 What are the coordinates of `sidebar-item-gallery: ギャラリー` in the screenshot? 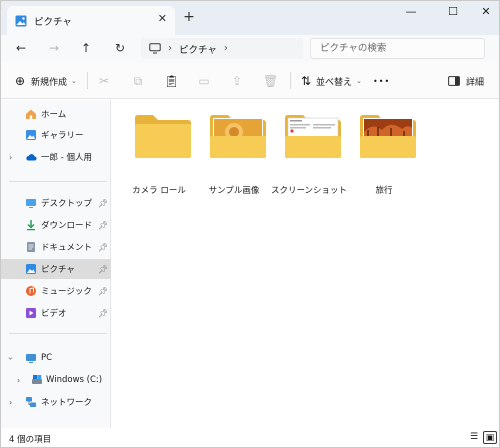 It's located at (56, 135).